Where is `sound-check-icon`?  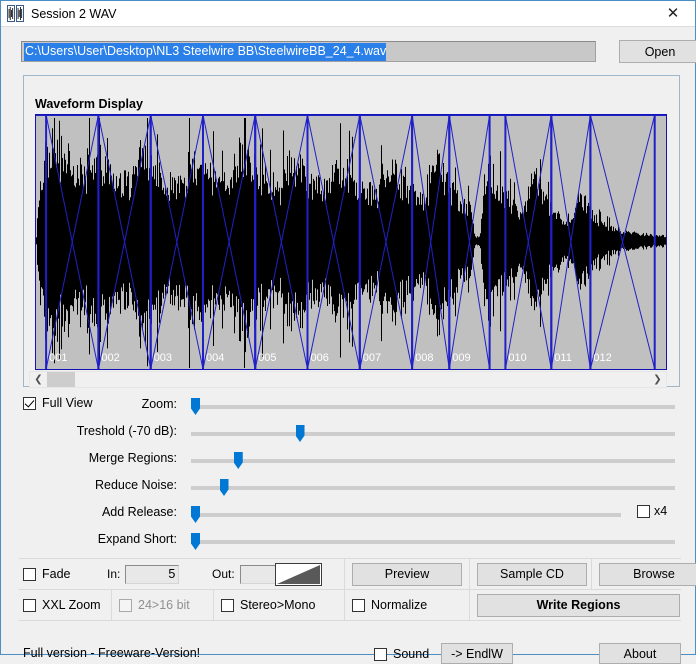 sound-check-icon is located at coordinates (380, 654).